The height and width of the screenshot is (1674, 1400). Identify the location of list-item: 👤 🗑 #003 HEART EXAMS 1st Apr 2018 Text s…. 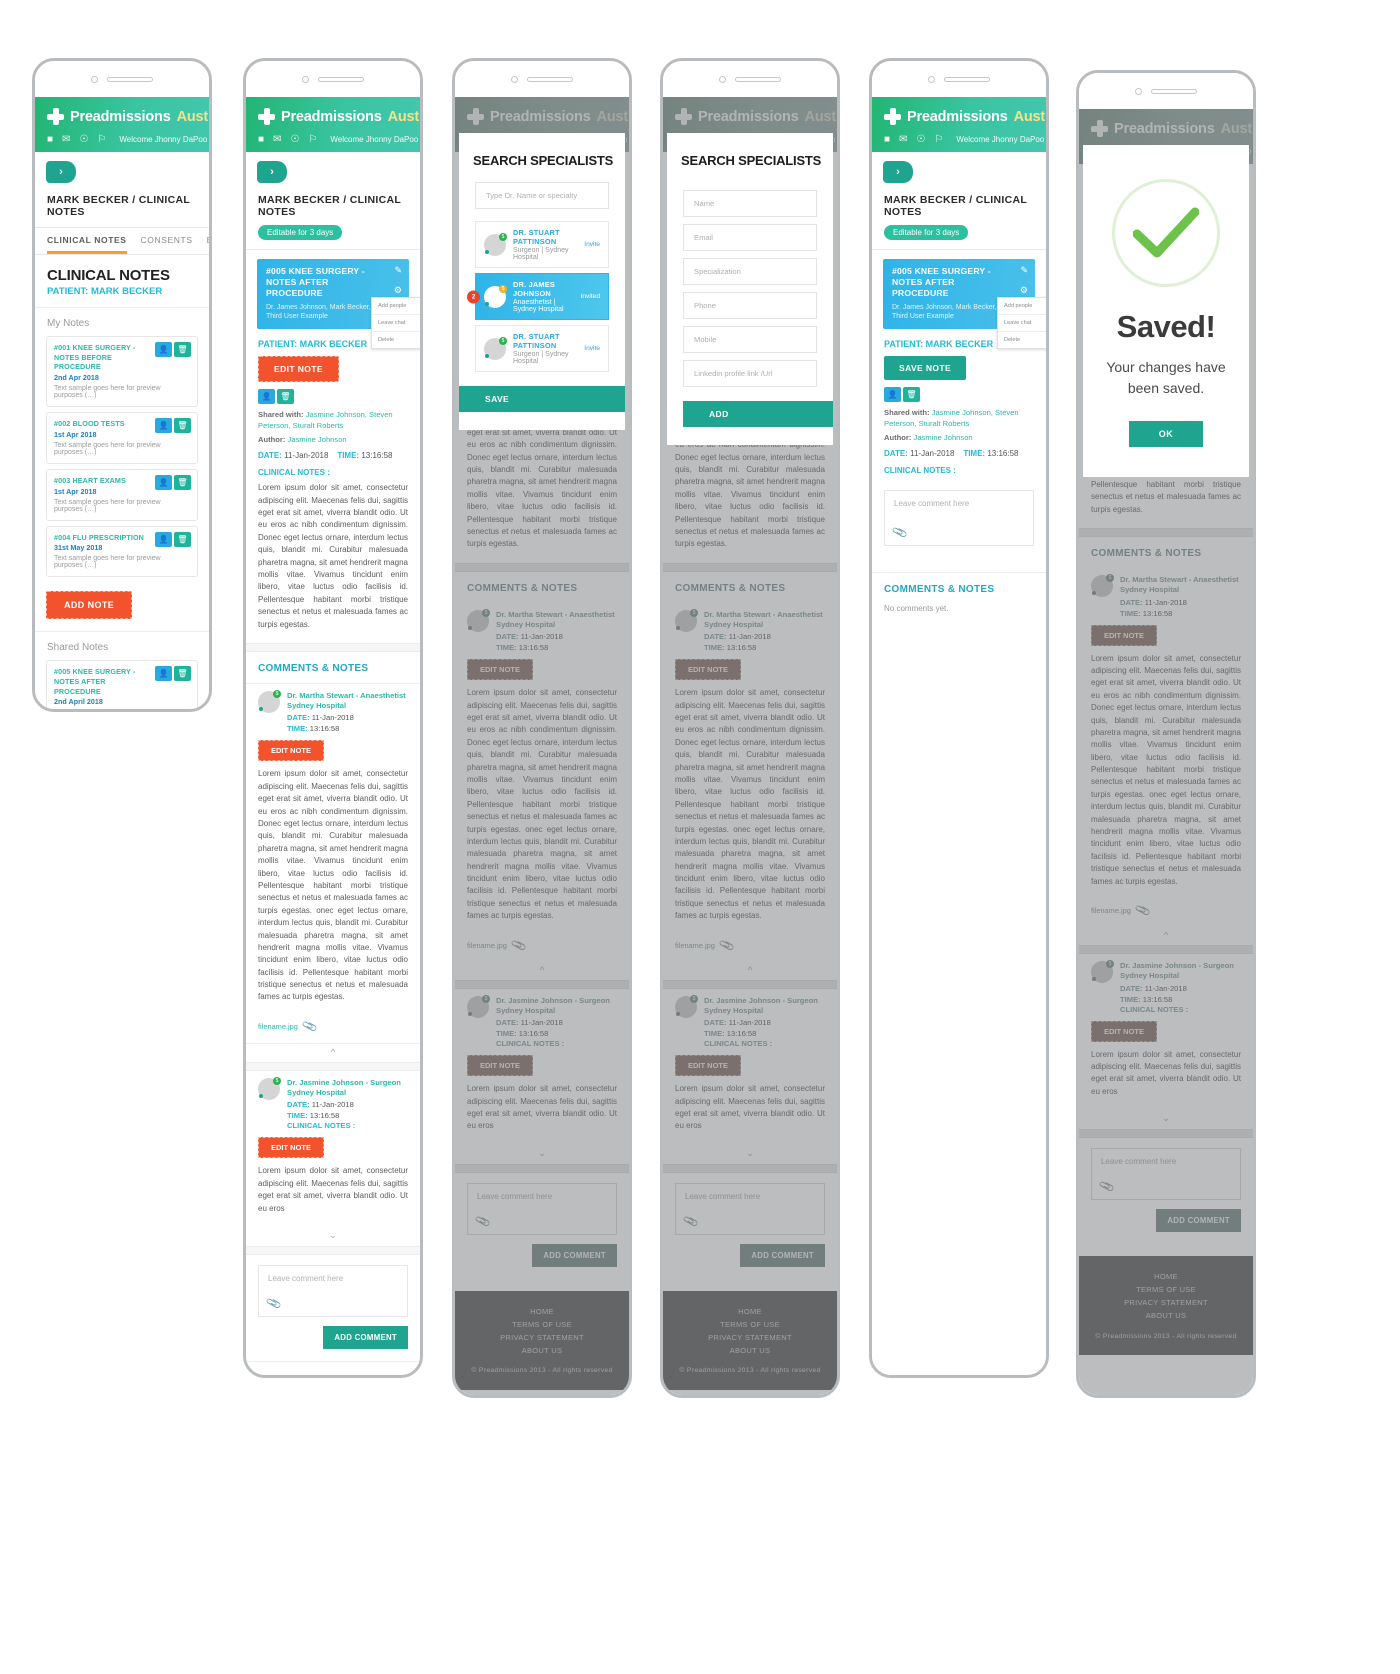
(122, 494).